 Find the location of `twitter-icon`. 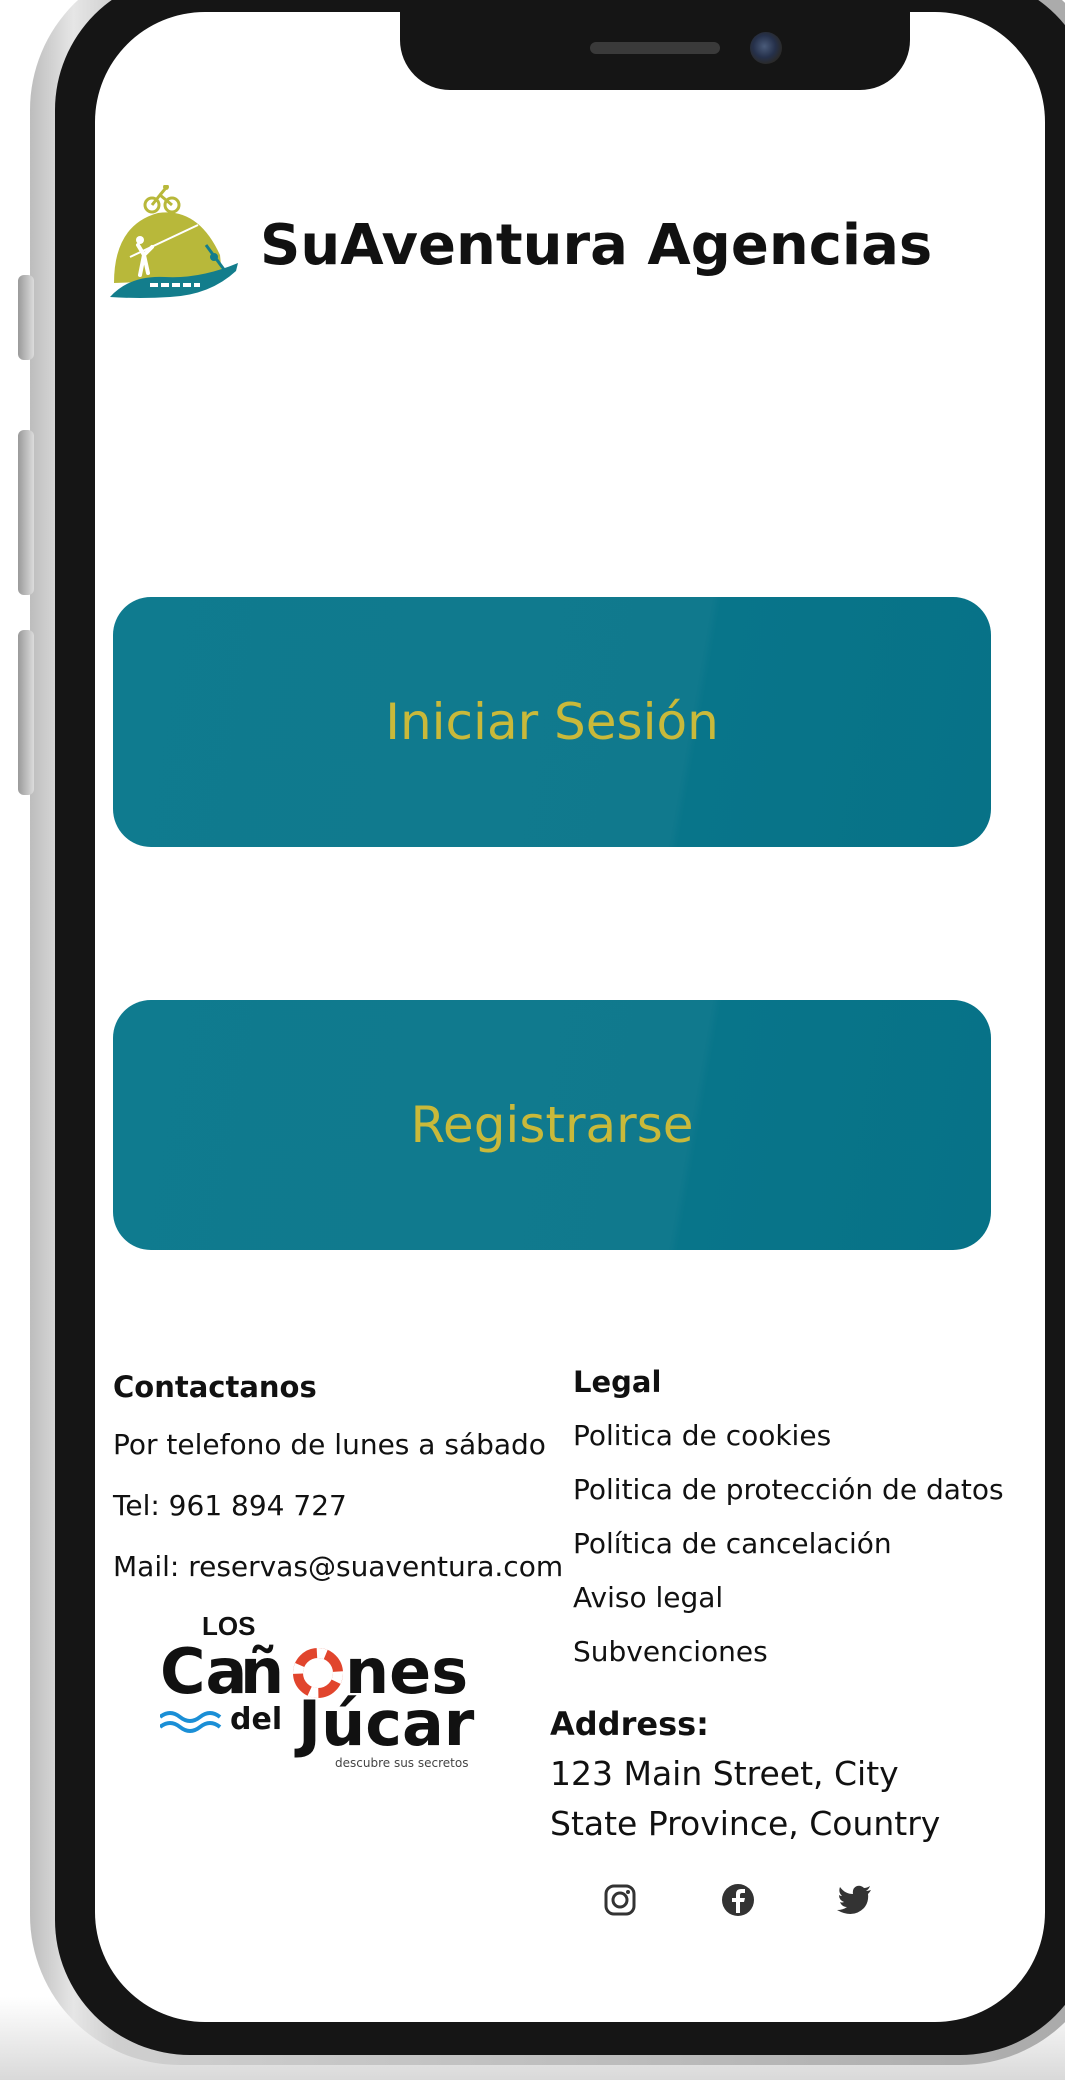

twitter-icon is located at coordinates (855, 1900).